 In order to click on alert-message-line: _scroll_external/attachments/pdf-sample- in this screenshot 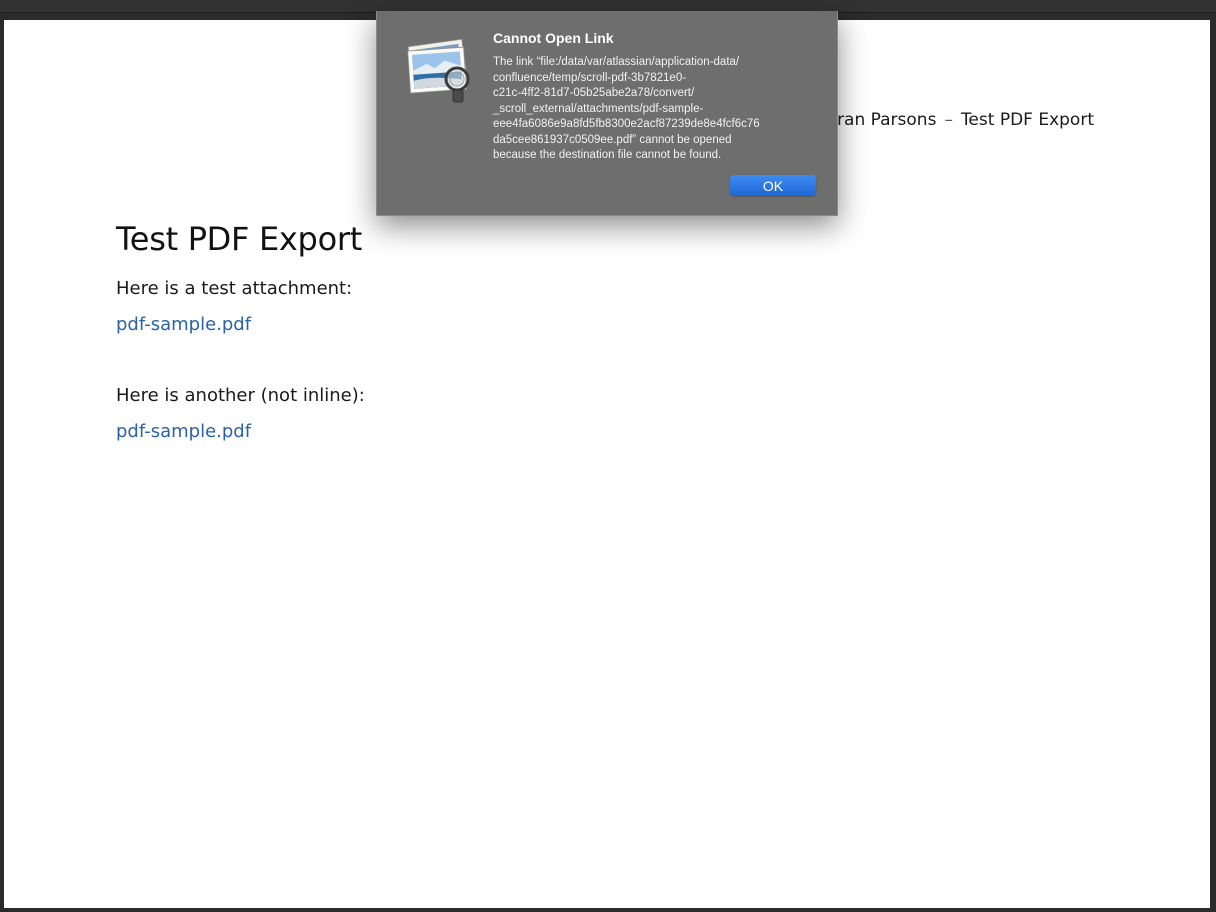, I will do `click(598, 108)`.